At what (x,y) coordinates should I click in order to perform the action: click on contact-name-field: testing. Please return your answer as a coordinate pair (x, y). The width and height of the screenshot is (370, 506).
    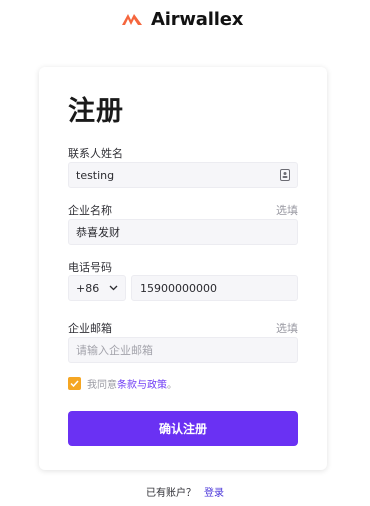
    Looking at the image, I should click on (183, 175).